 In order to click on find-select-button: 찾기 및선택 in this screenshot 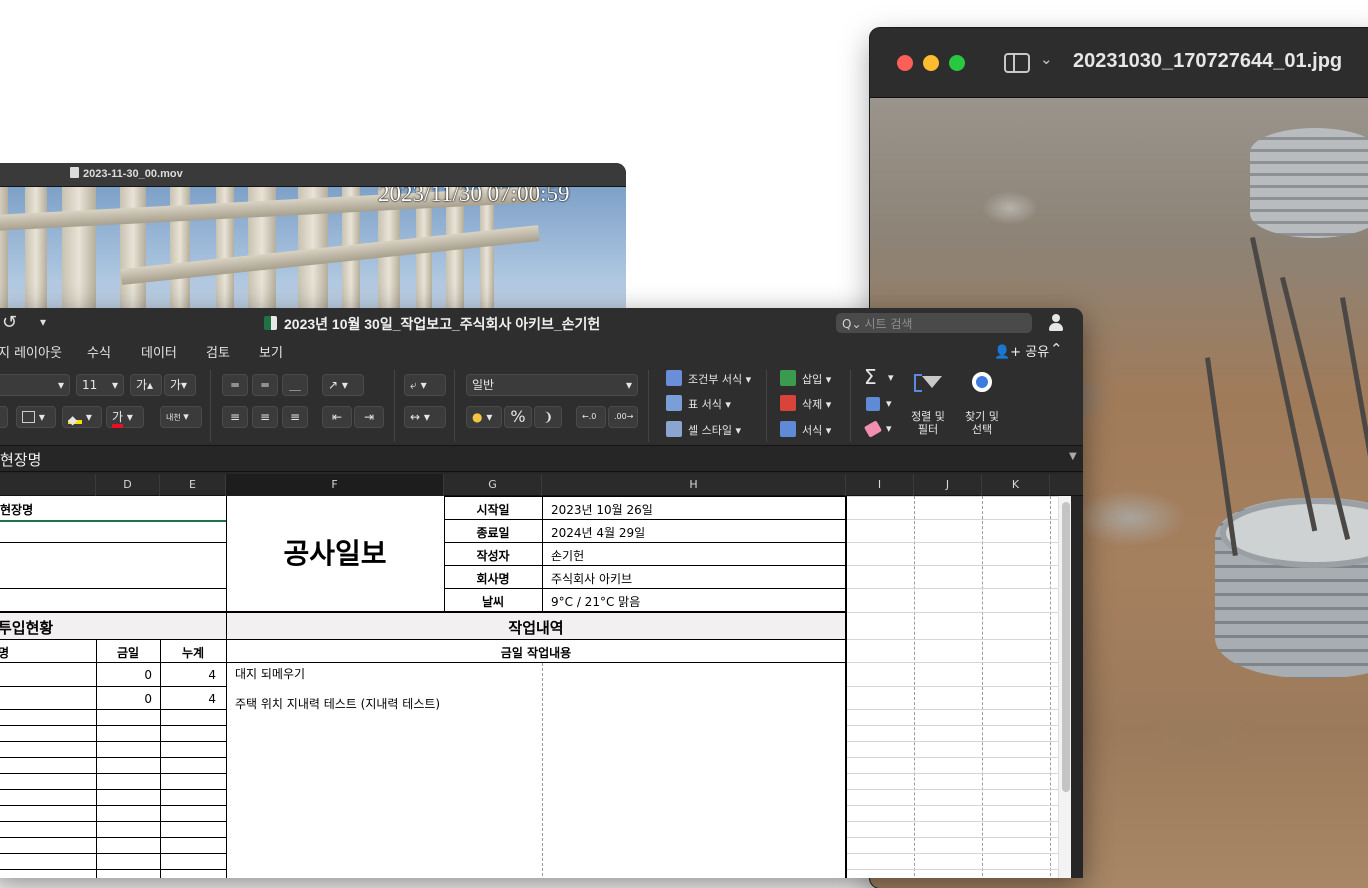, I will do `click(982, 423)`.